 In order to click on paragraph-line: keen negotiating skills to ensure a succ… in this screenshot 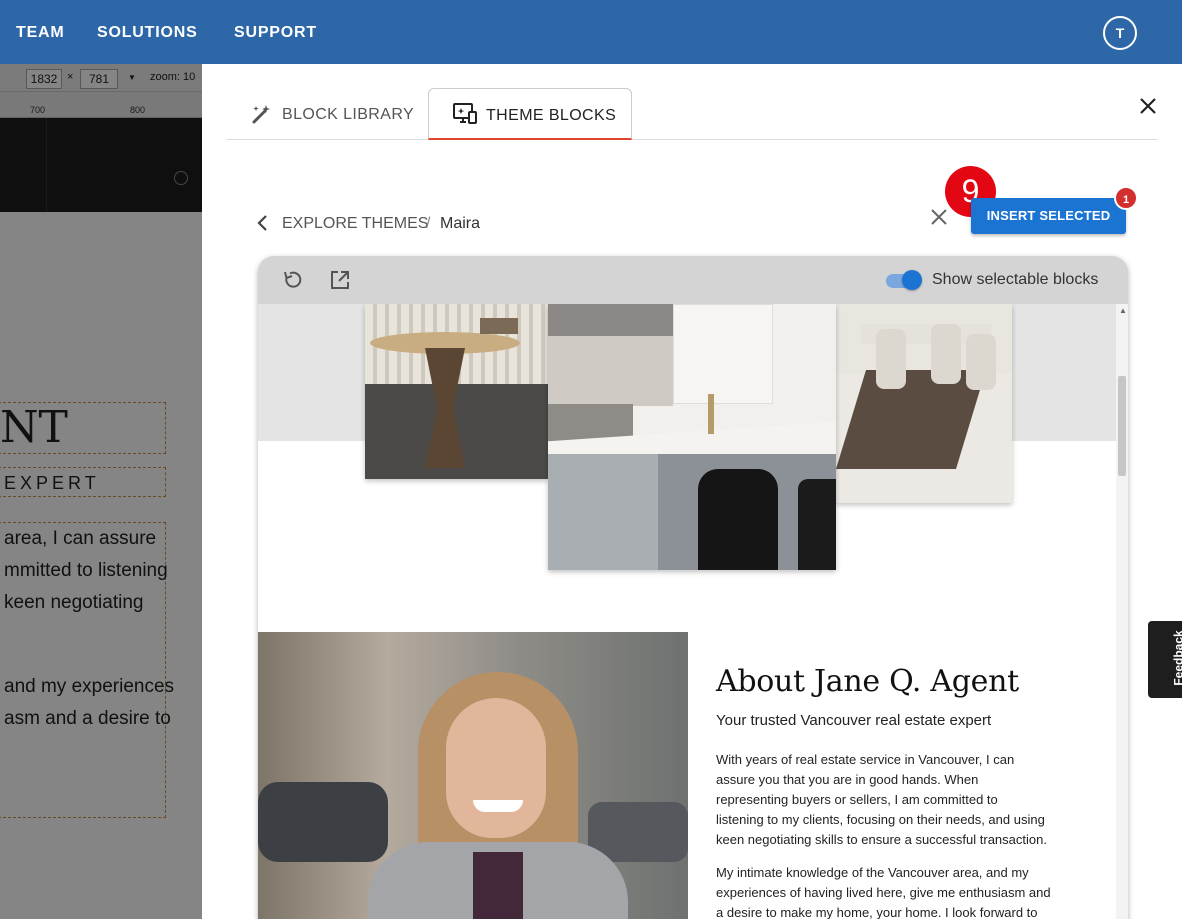, I will do `click(881, 839)`.